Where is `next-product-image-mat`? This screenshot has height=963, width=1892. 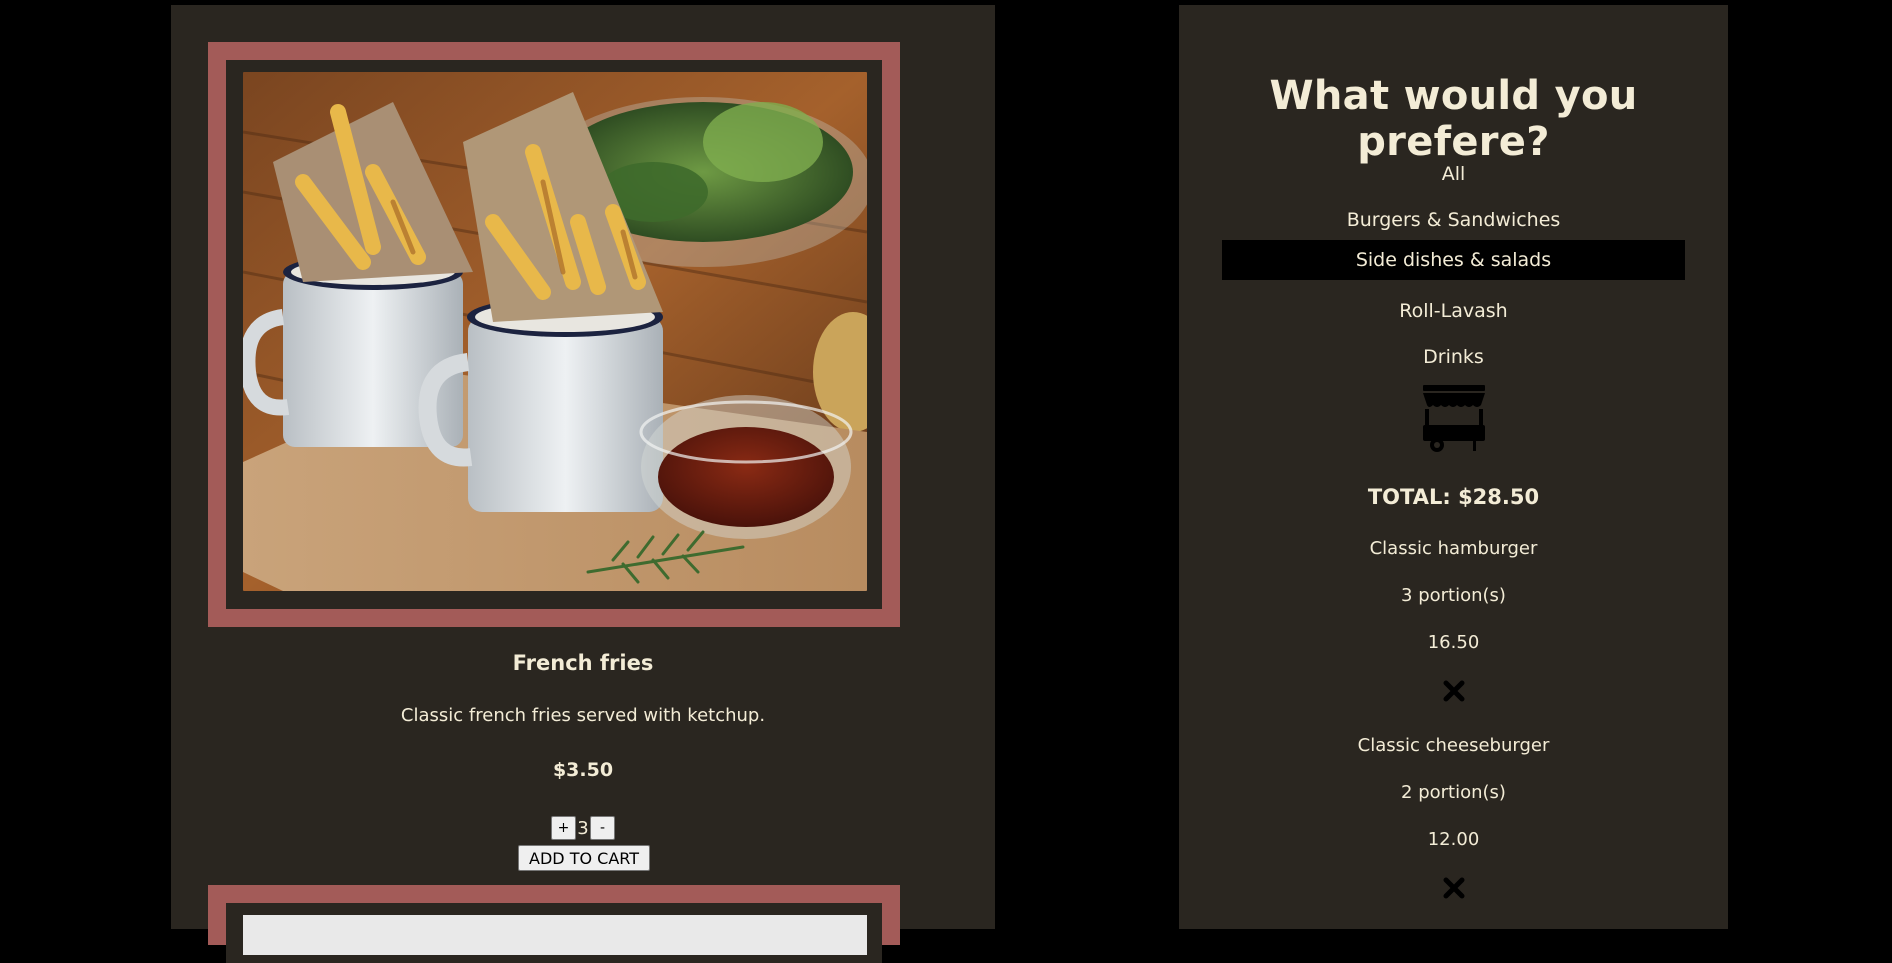 next-product-image-mat is located at coordinates (554, 933).